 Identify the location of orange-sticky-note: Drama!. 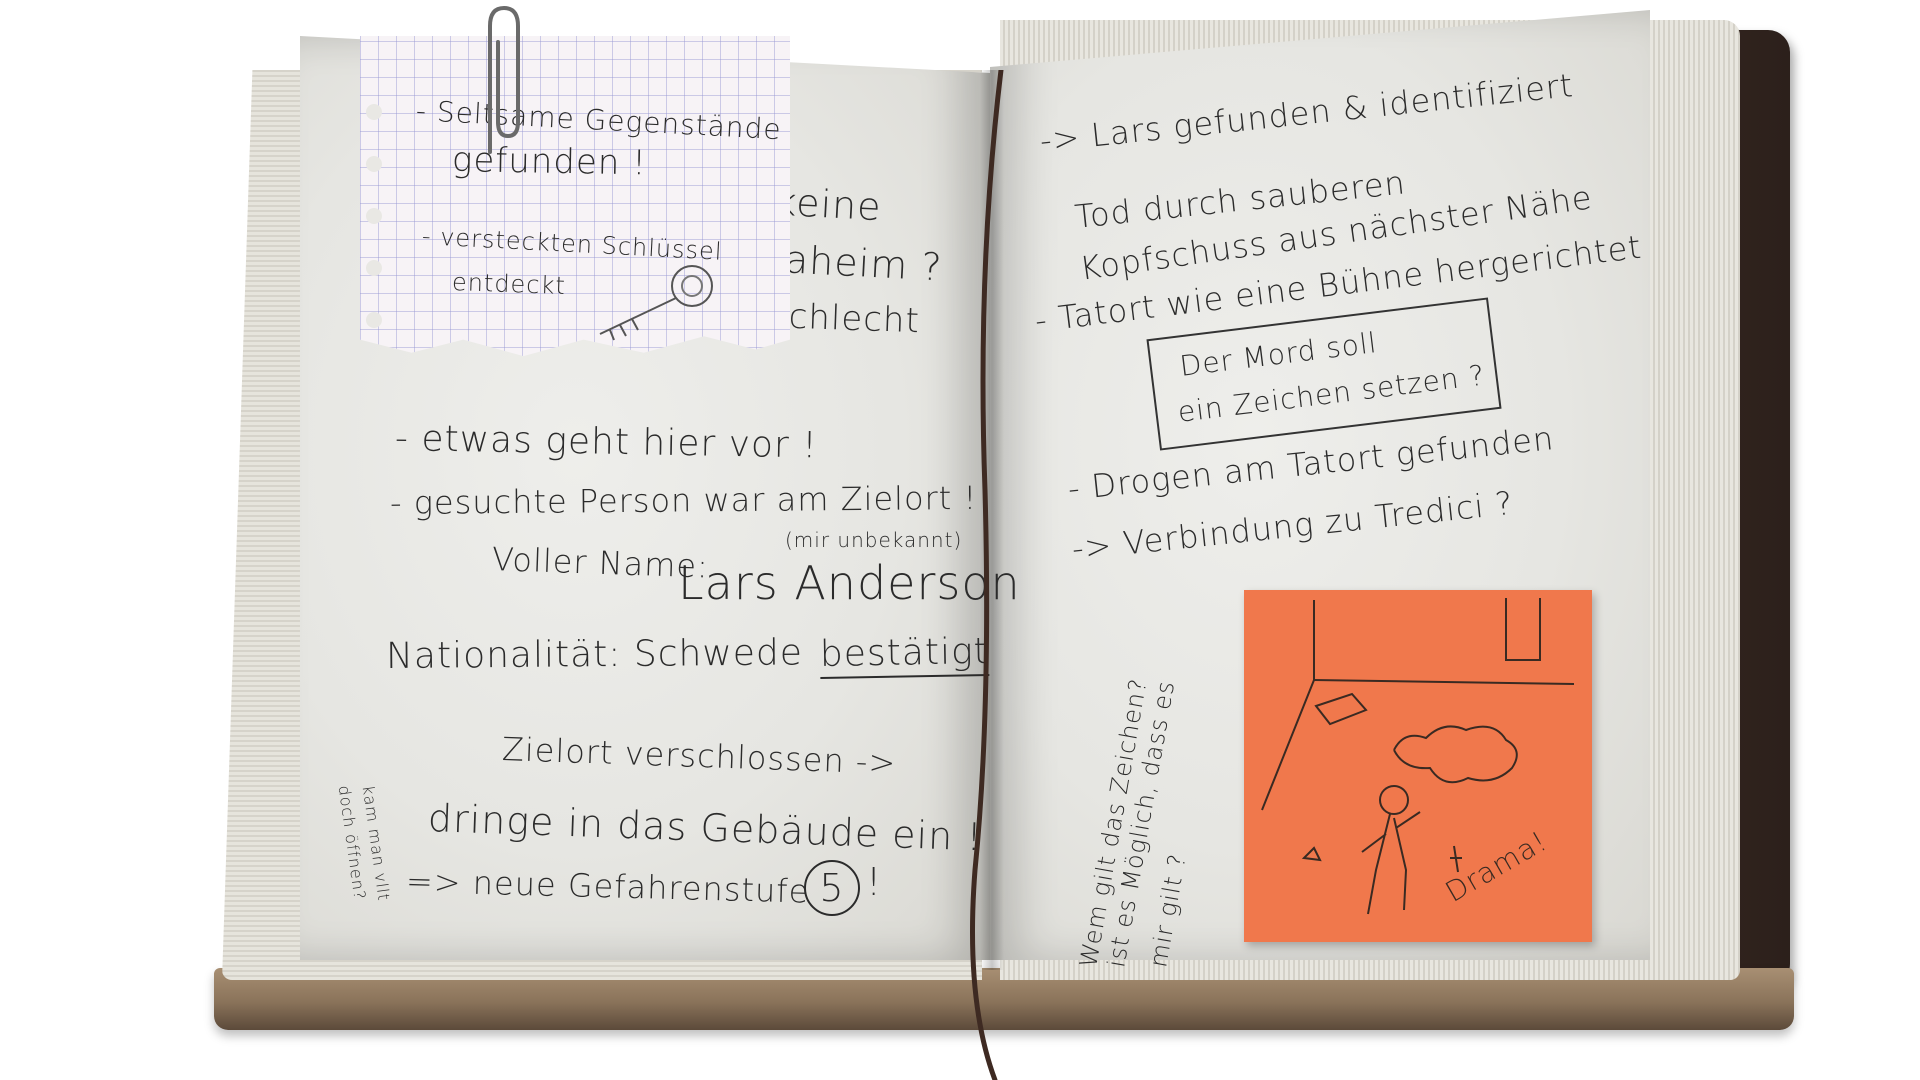
(1418, 766).